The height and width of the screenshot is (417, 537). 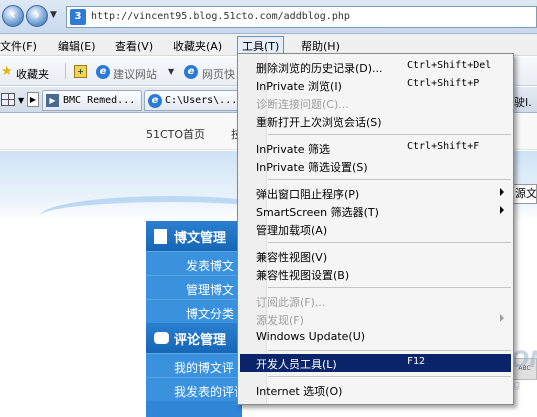 What do you see at coordinates (210, 266) in the screenshot?
I see `sidebar-item-label: 发表博文` at bounding box center [210, 266].